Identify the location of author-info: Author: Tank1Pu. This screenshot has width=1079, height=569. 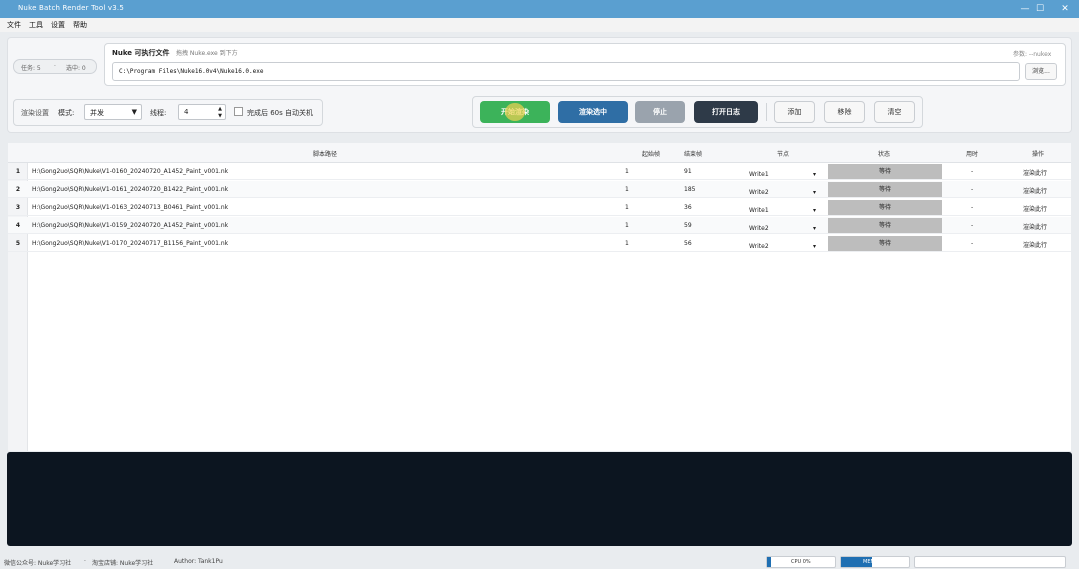
(198, 561).